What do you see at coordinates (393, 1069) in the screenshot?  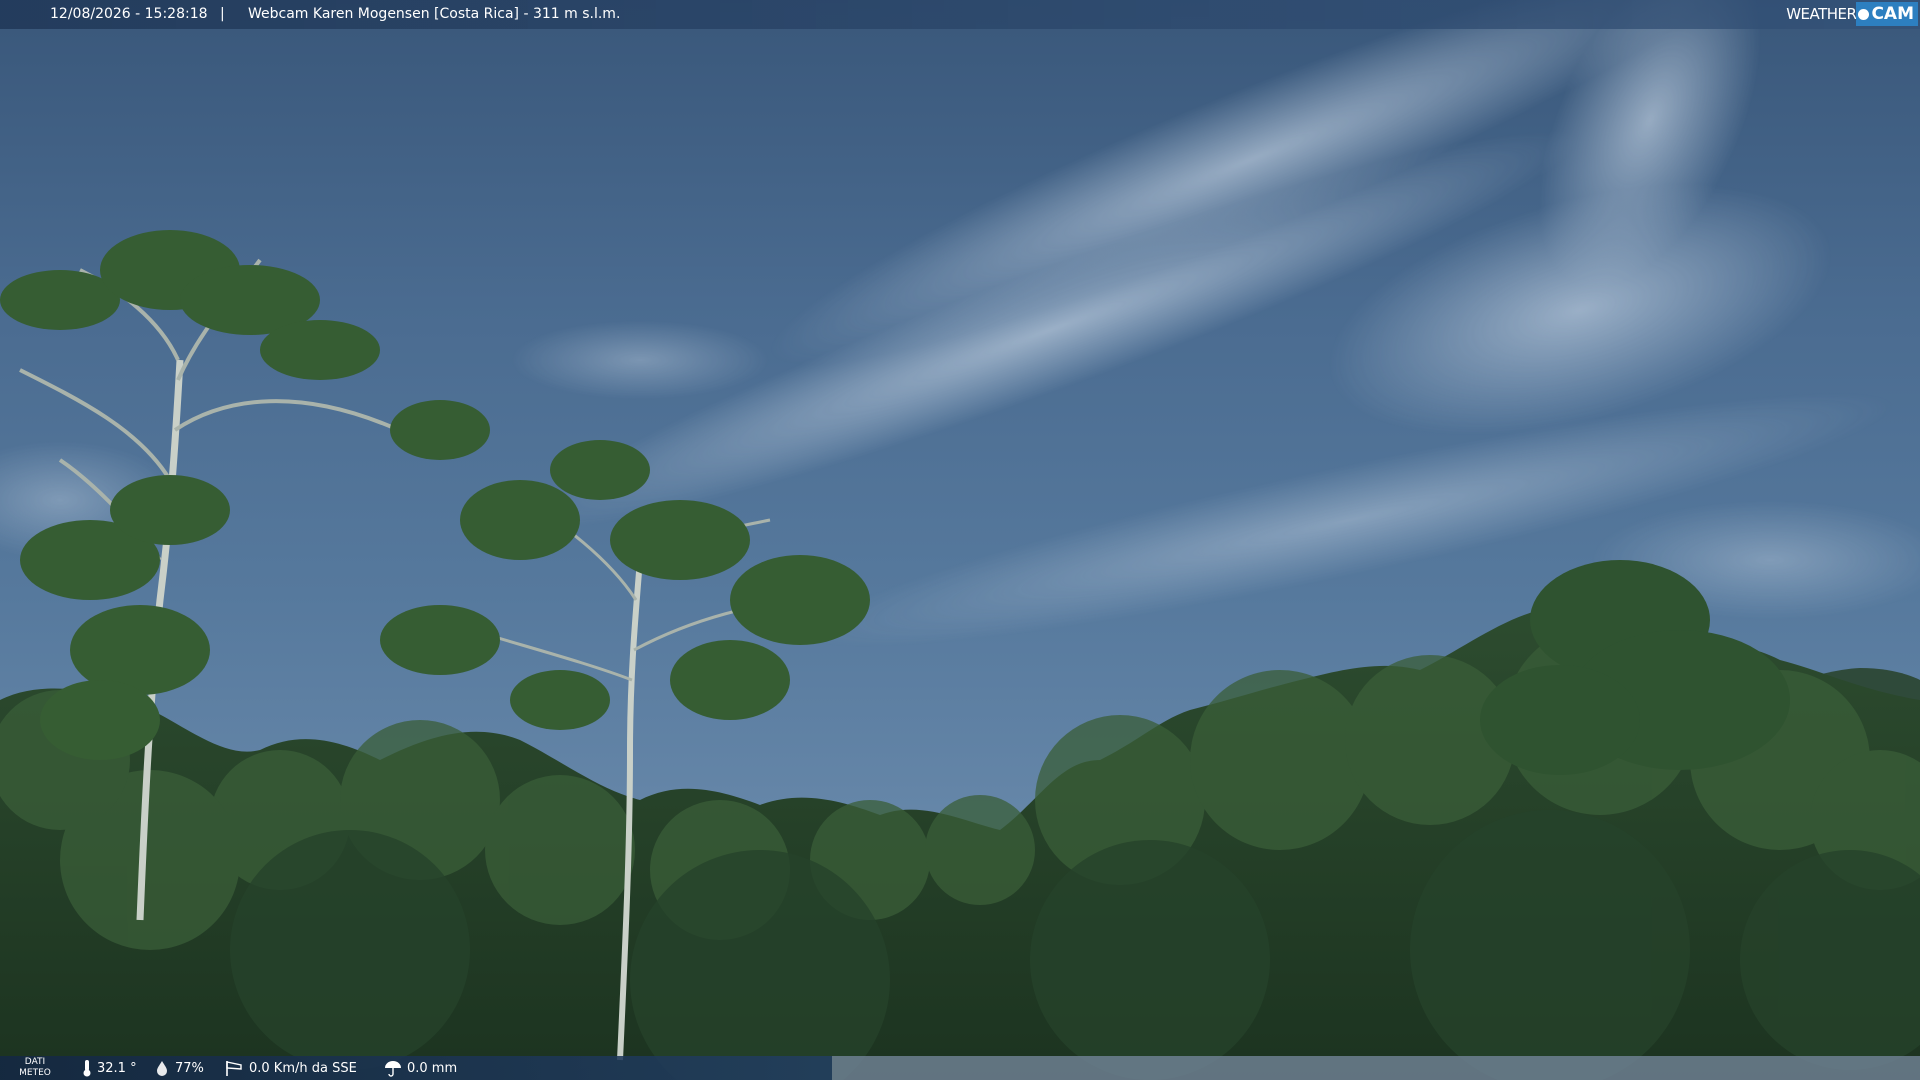 I see `umbrella-icon` at bounding box center [393, 1069].